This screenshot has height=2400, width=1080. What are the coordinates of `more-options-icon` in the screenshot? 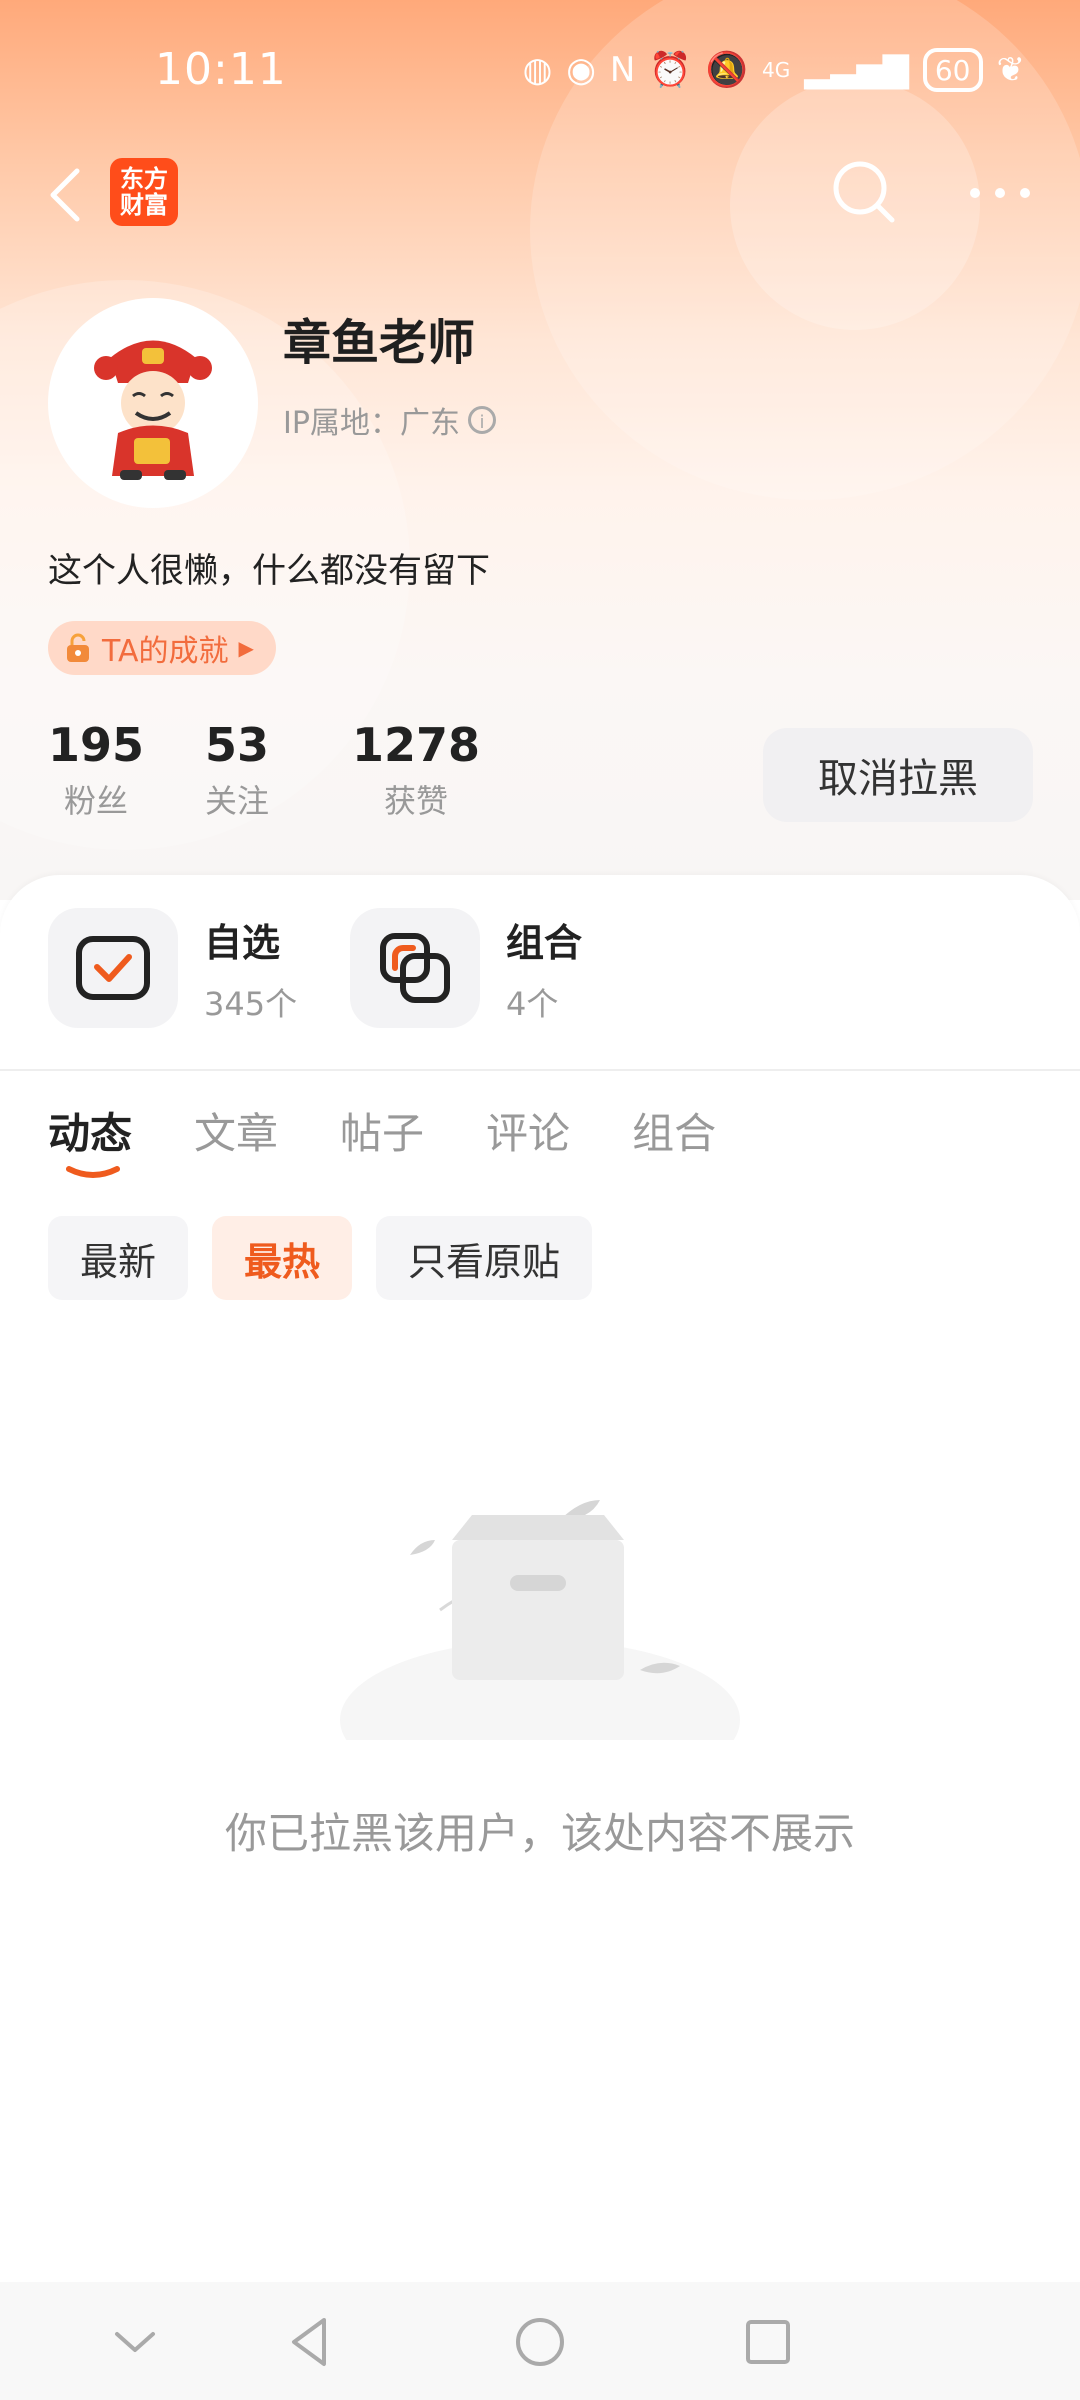 It's located at (1000, 193).